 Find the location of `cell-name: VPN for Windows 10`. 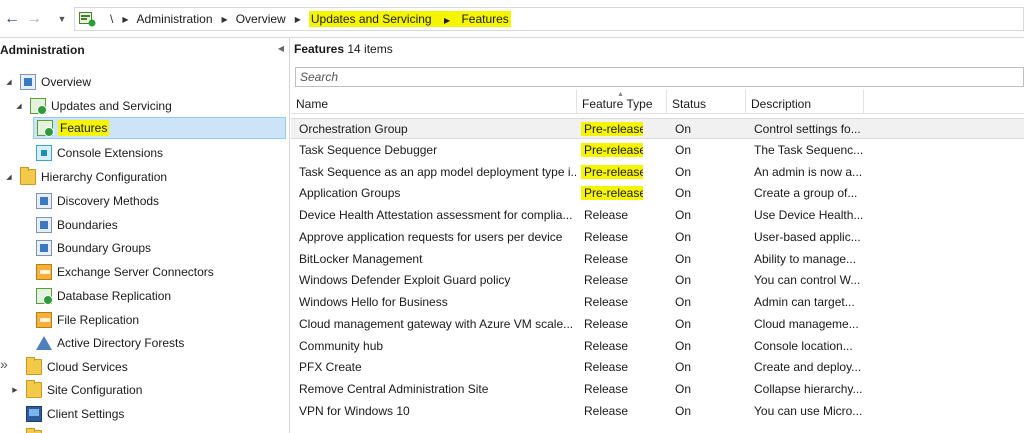

cell-name: VPN for Windows 10 is located at coordinates (354, 410).